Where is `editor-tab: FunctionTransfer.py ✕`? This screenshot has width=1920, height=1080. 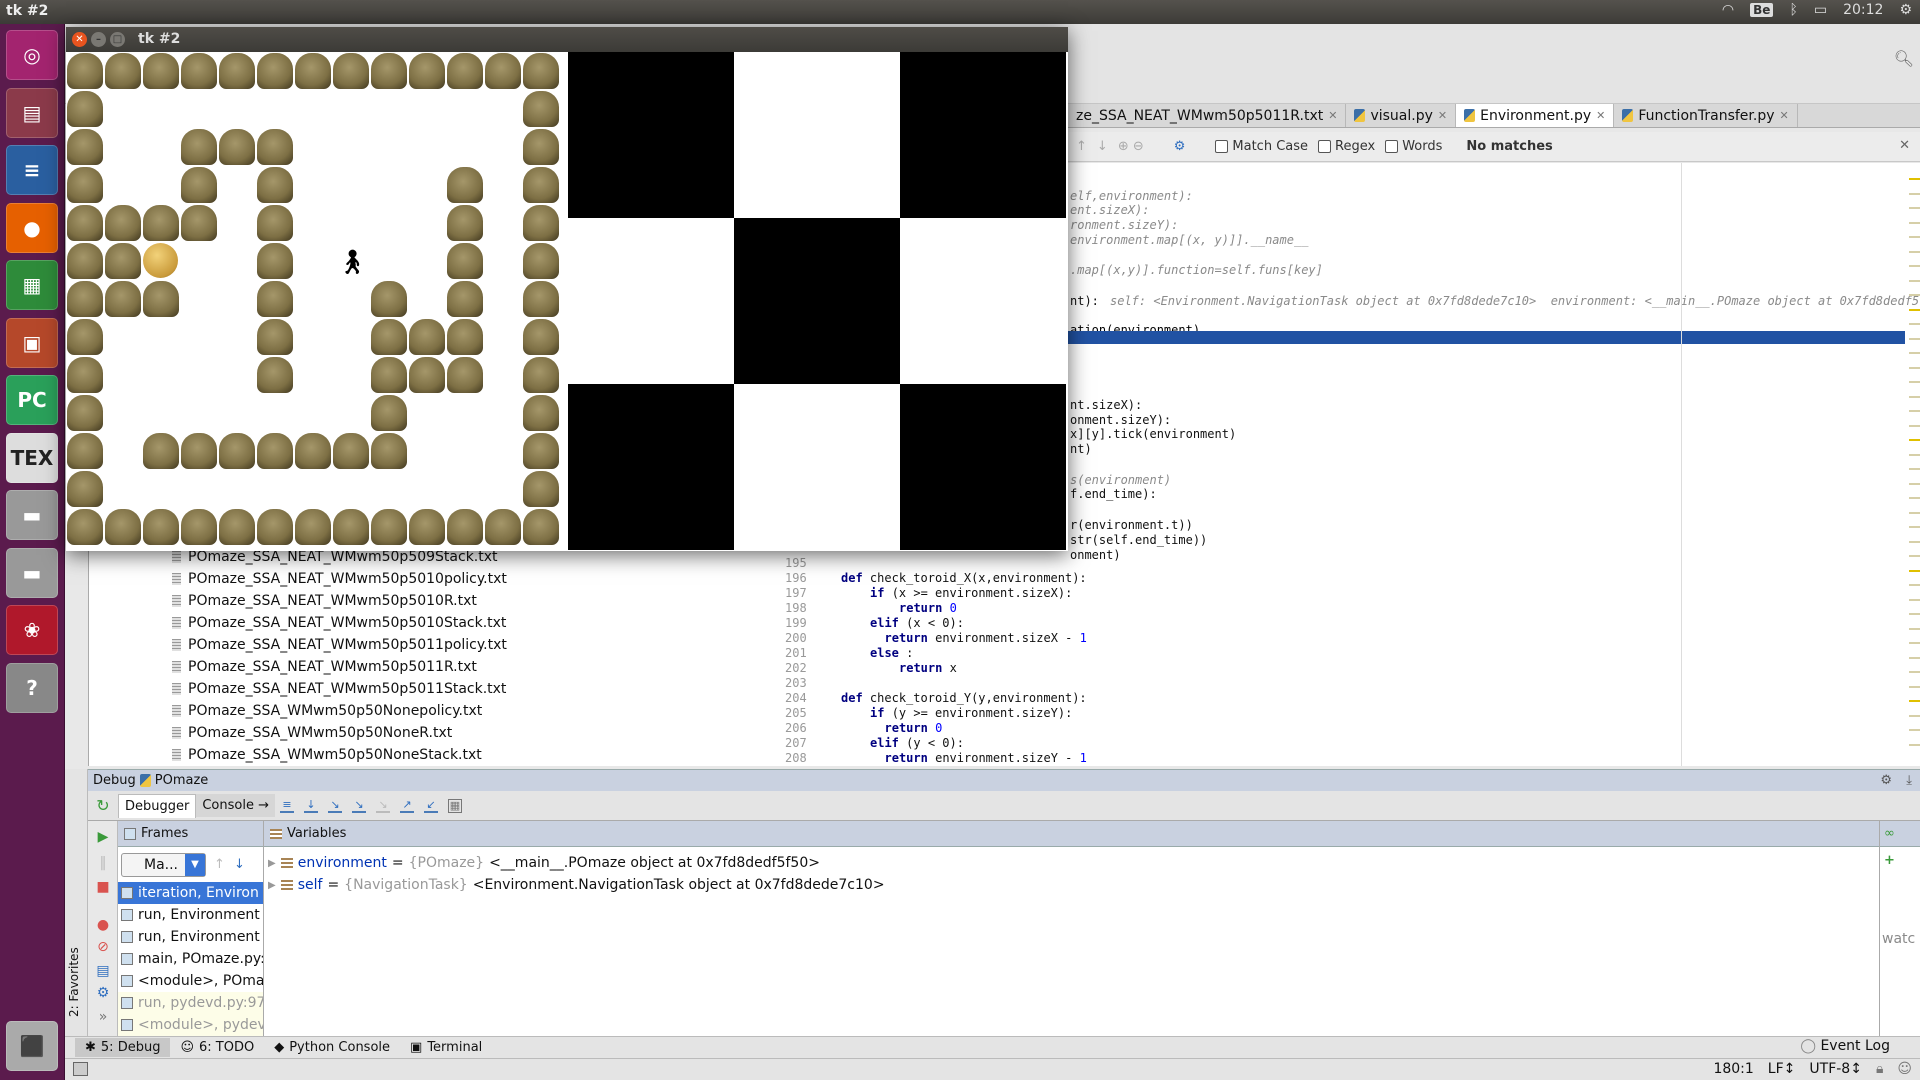 editor-tab: FunctionTransfer.py ✕ is located at coordinates (1706, 115).